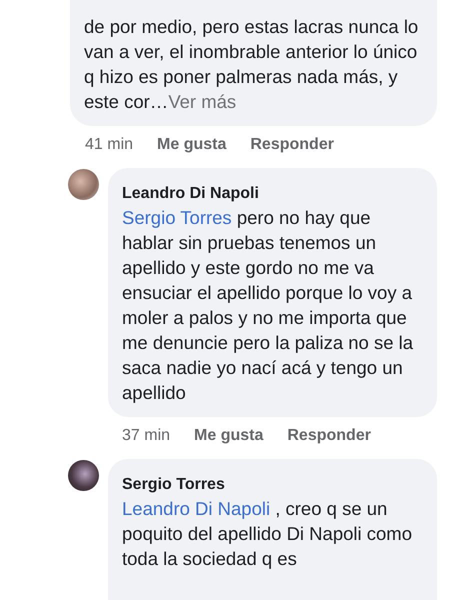  Describe the element at coordinates (272, 482) in the screenshot. I see `author-name: Sergio Torres` at that location.